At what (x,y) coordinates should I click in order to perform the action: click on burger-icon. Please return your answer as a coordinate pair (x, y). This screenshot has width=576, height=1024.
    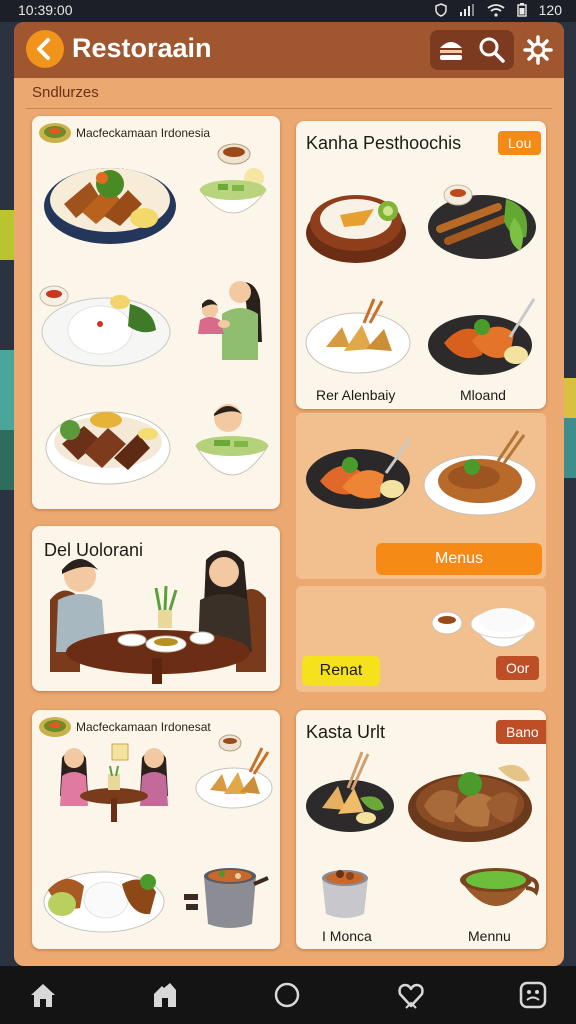
    Looking at the image, I should click on (451, 51).